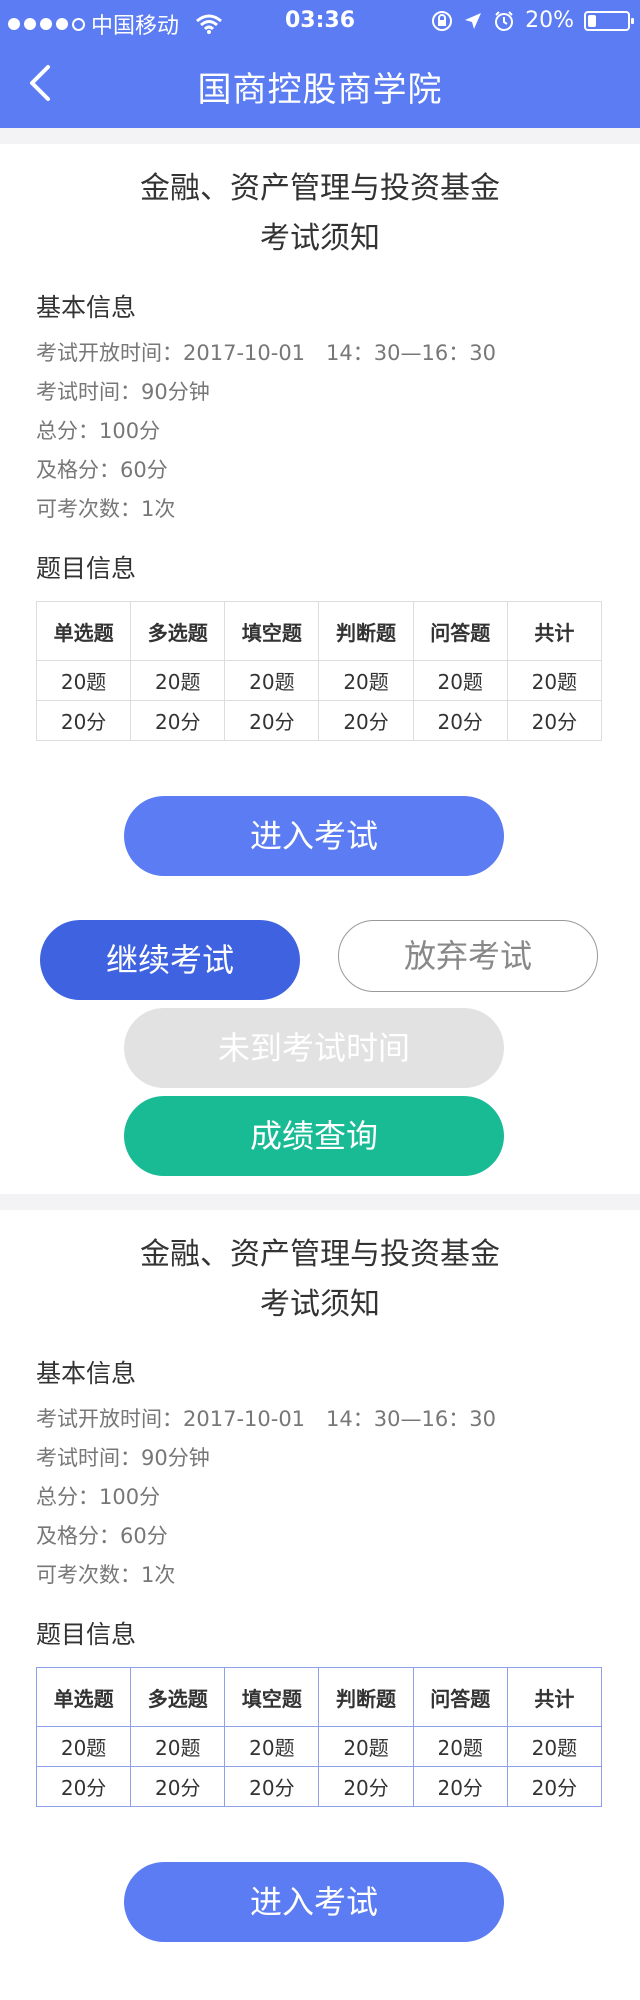 This screenshot has height=2000, width=640. What do you see at coordinates (320, 90) in the screenshot?
I see `page-title: 国商控股商学院` at bounding box center [320, 90].